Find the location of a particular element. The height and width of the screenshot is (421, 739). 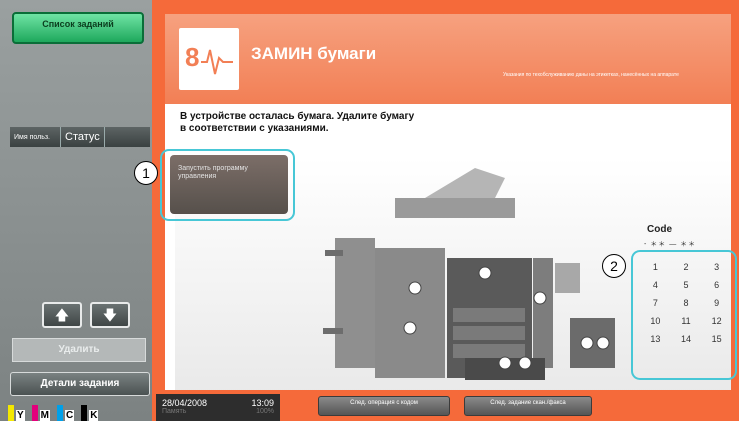

toner-y: Y is located at coordinates (16, 413).